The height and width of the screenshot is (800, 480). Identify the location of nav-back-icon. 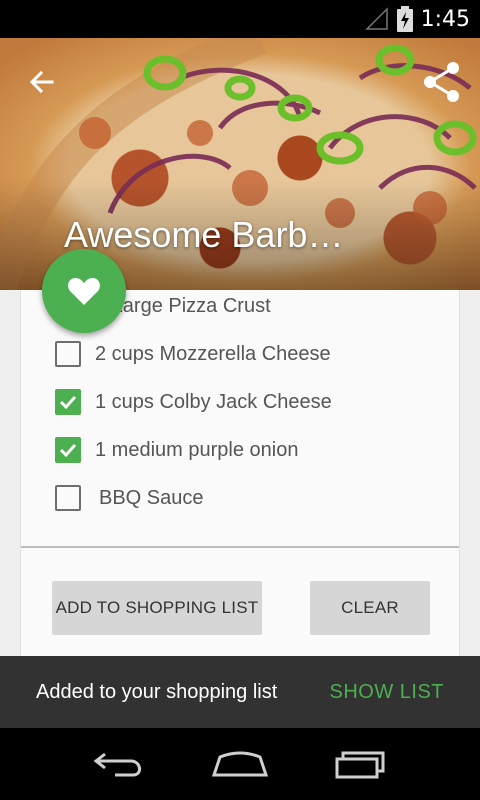
(117, 764).